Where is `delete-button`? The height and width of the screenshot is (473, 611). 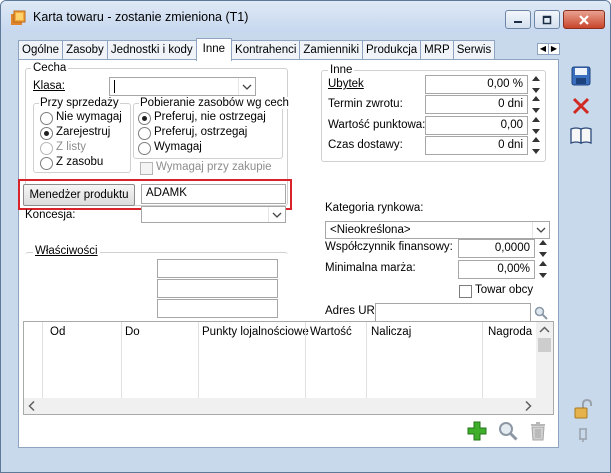 delete-button is located at coordinates (538, 431).